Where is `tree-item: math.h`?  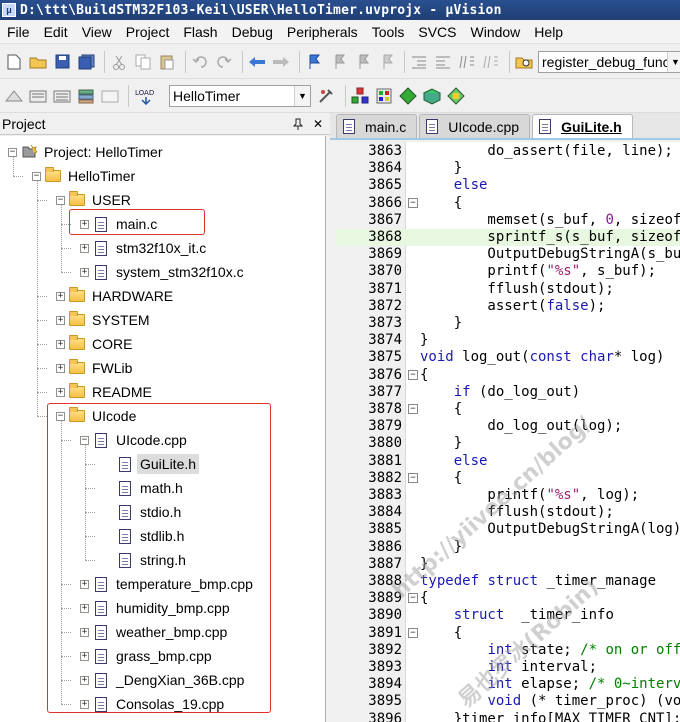
tree-item: math.h is located at coordinates (145, 488).